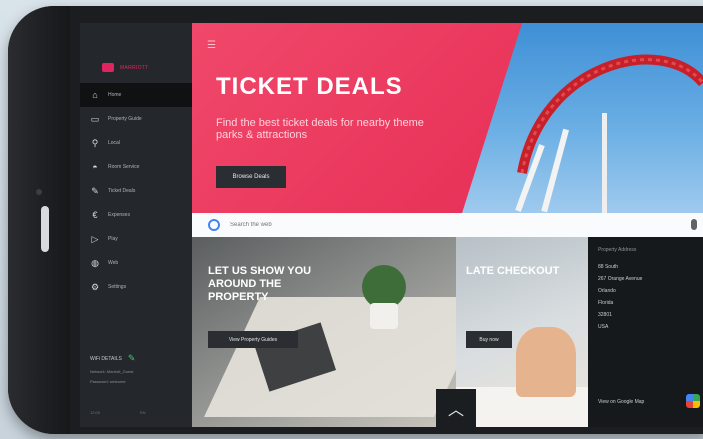 The width and height of the screenshot is (703, 439). What do you see at coordinates (95, 239) in the screenshot?
I see `play-icon: ▷` at bounding box center [95, 239].